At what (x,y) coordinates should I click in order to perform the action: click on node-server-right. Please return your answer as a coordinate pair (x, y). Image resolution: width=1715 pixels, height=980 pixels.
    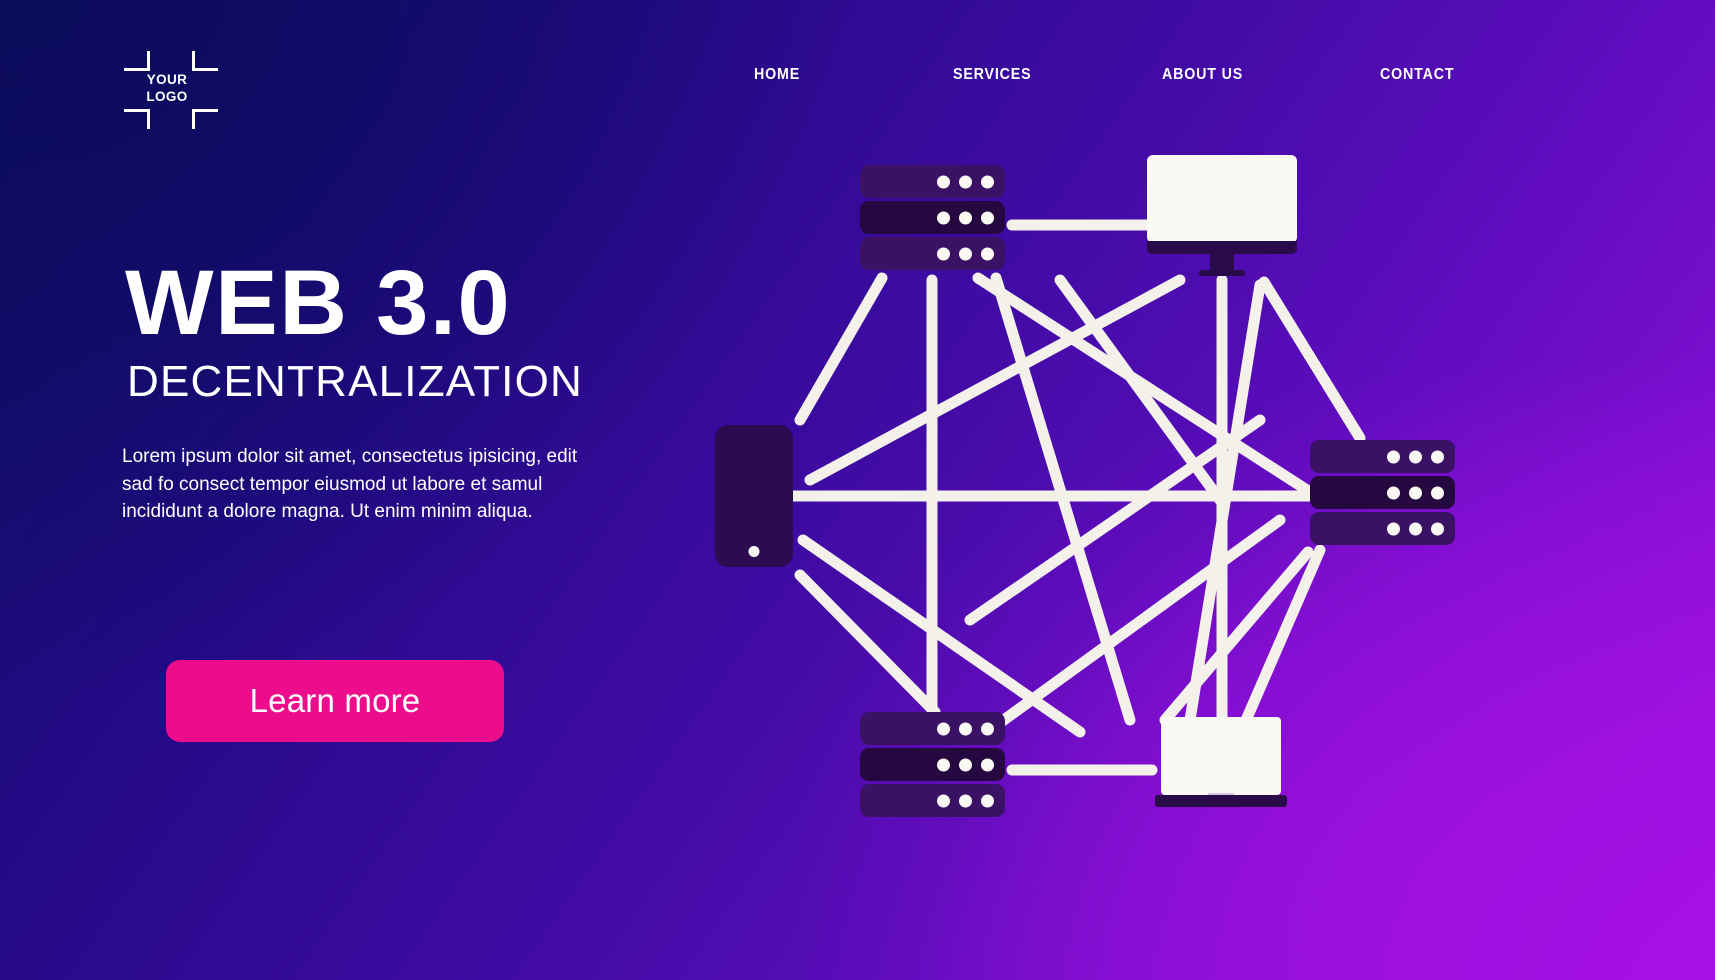
    Looking at the image, I should click on (1382, 492).